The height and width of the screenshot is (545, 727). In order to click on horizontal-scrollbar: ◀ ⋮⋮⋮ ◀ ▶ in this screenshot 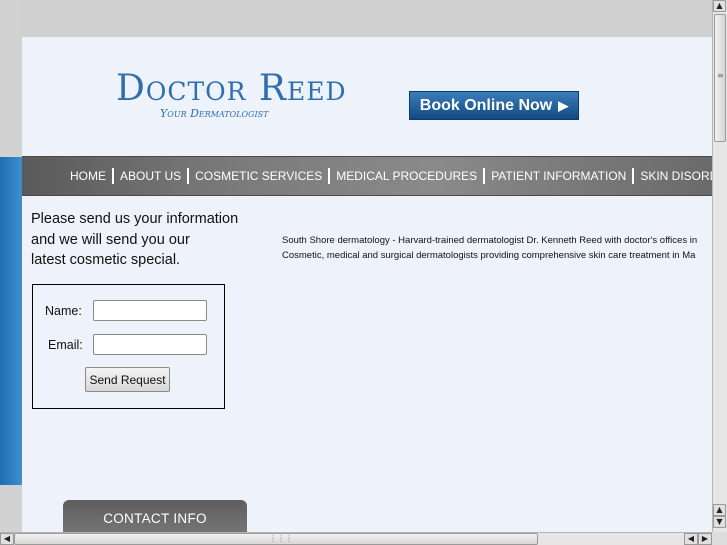, I will do `click(356, 538)`.